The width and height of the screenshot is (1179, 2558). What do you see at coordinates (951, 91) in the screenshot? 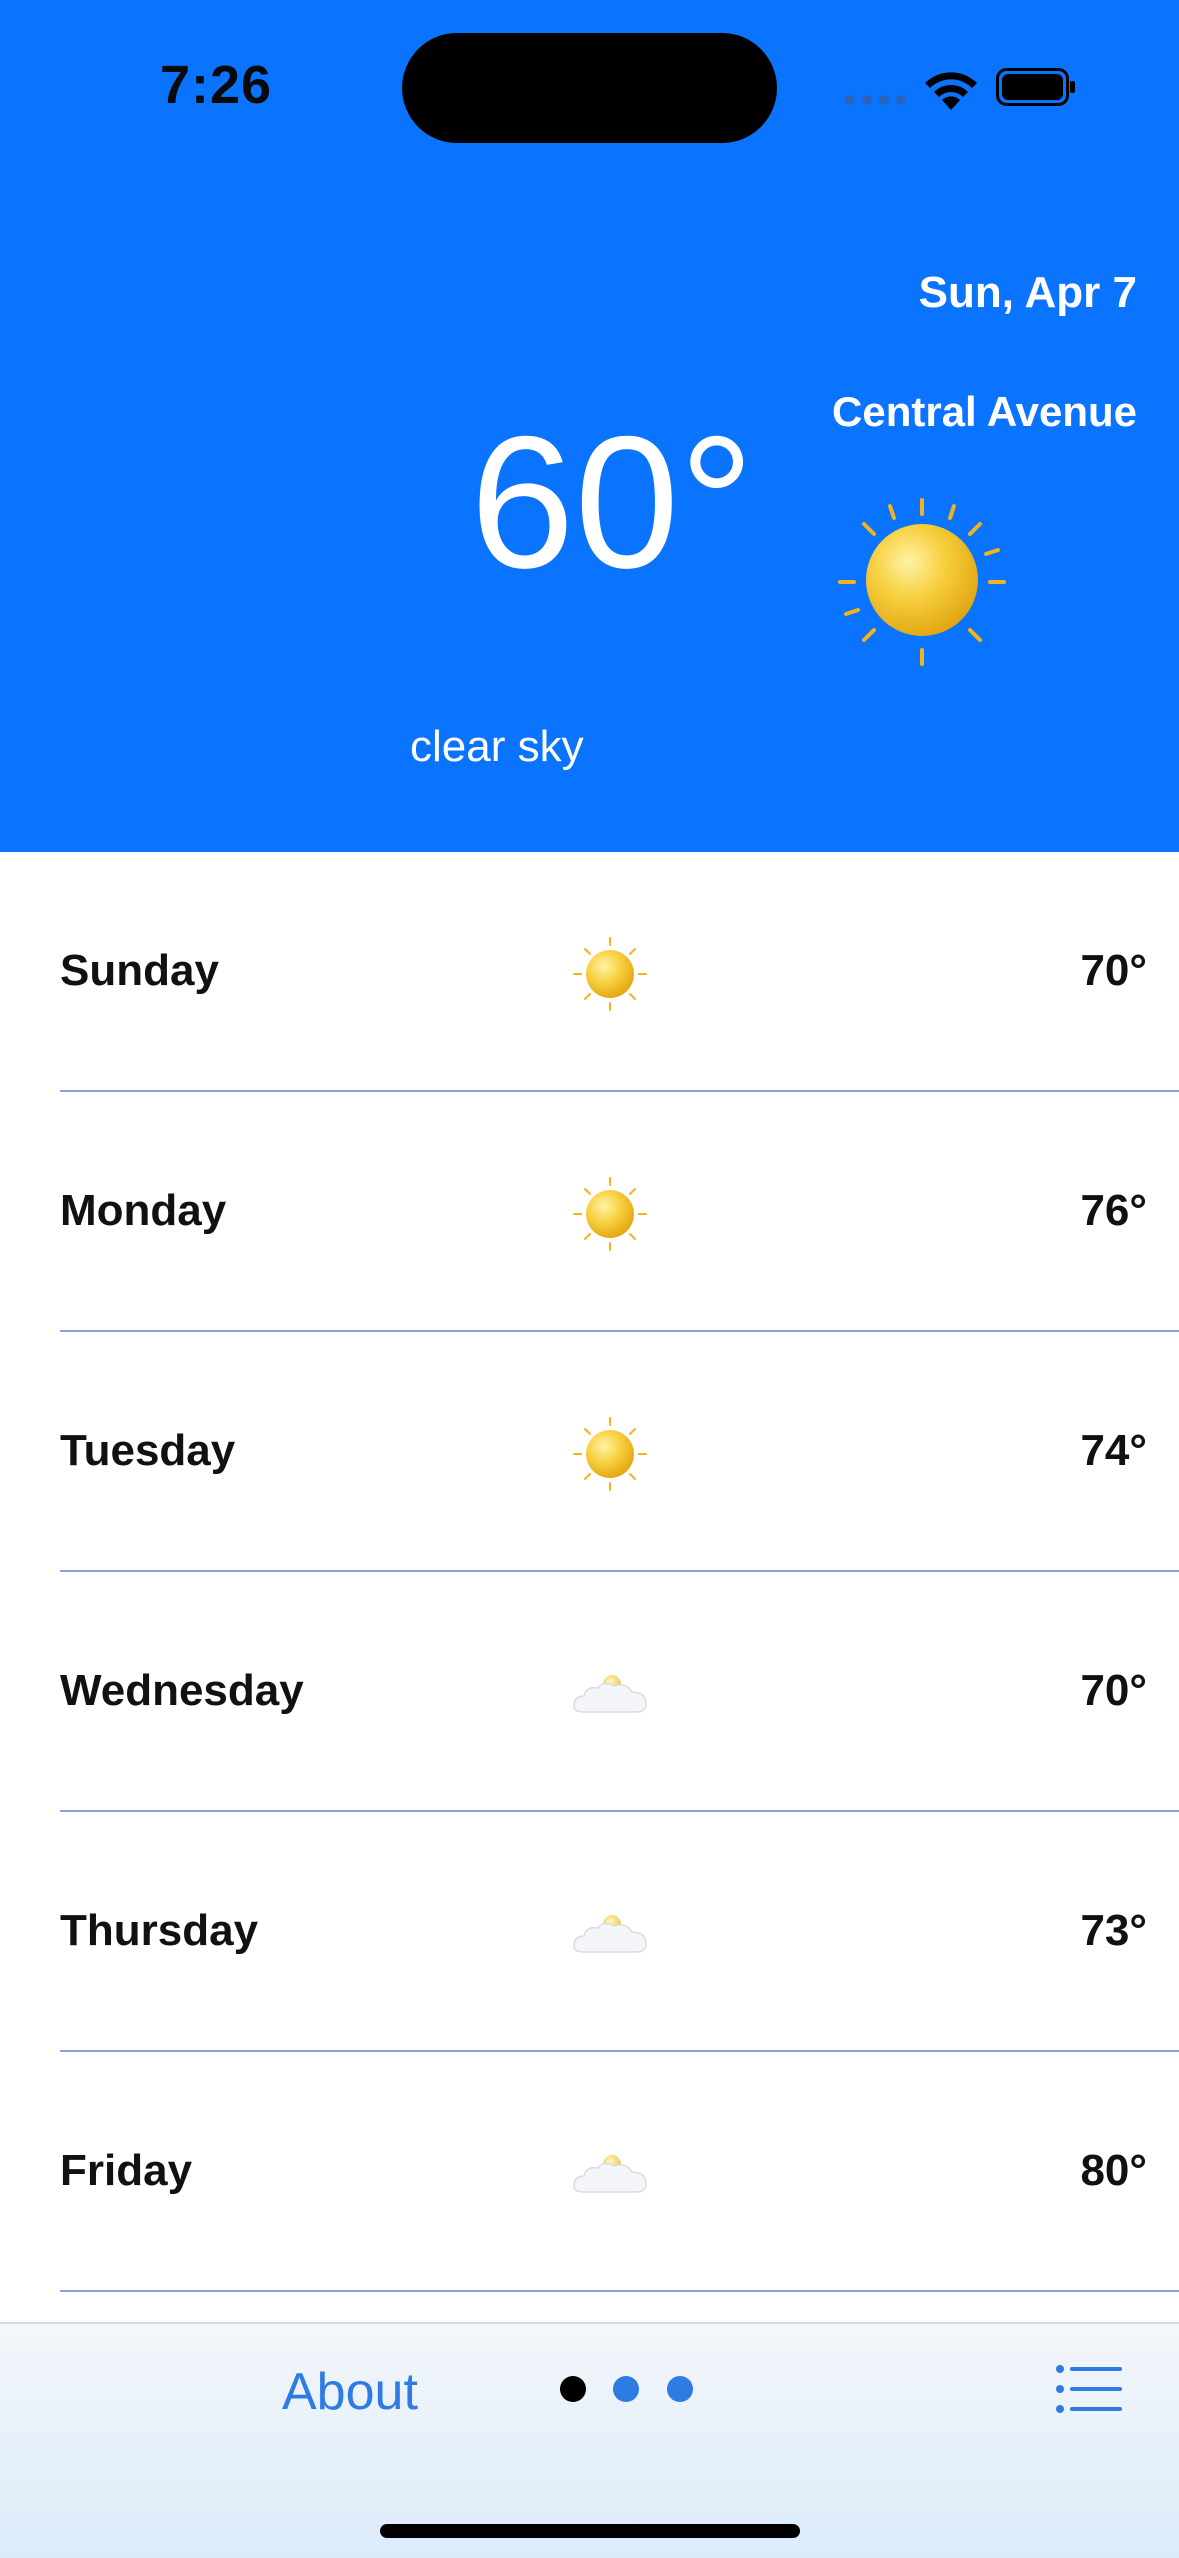
I see `wifi-icon` at bounding box center [951, 91].